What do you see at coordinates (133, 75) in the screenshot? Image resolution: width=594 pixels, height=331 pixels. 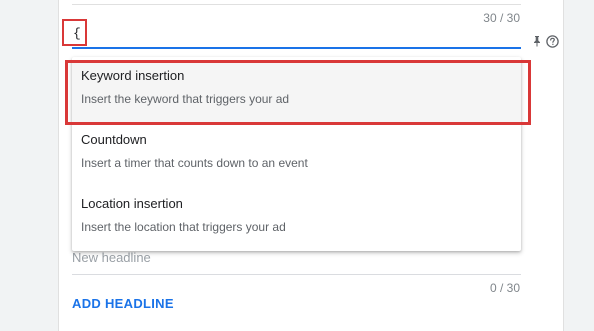 I see `menu-item-title: Keyword insertion` at bounding box center [133, 75].